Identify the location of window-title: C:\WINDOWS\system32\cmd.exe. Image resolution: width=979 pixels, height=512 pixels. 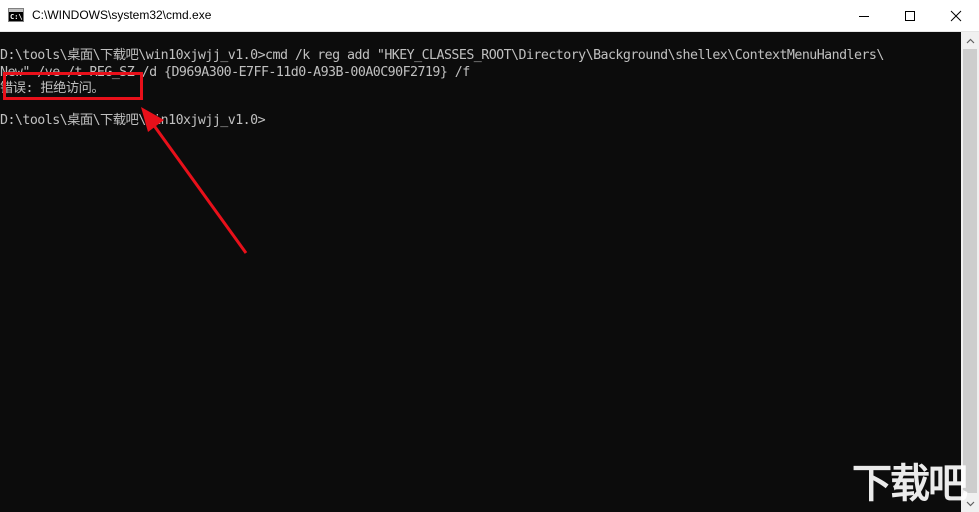
(122, 15).